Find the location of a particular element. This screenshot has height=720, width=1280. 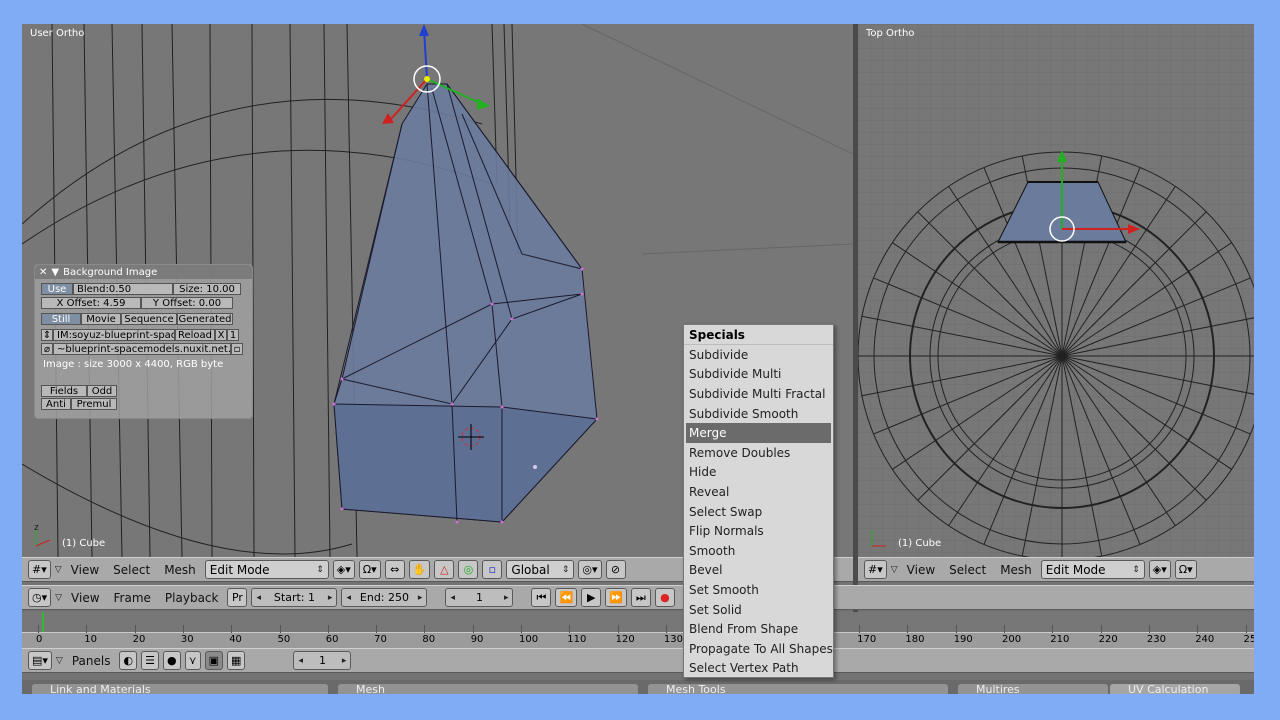

tab-sequence: Sequence is located at coordinates (149, 319).